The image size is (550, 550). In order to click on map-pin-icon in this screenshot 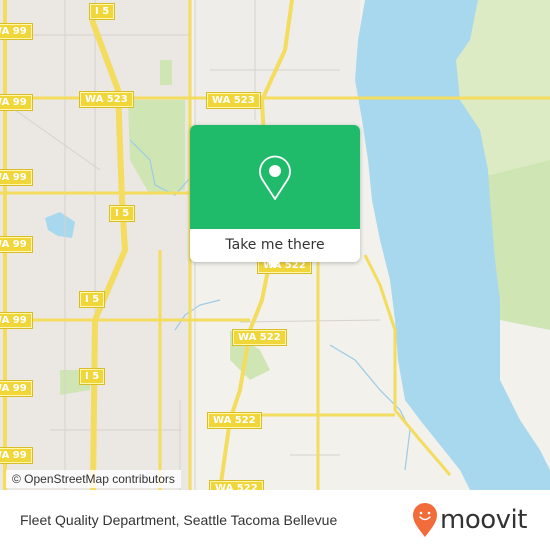, I will do `click(275, 177)`.